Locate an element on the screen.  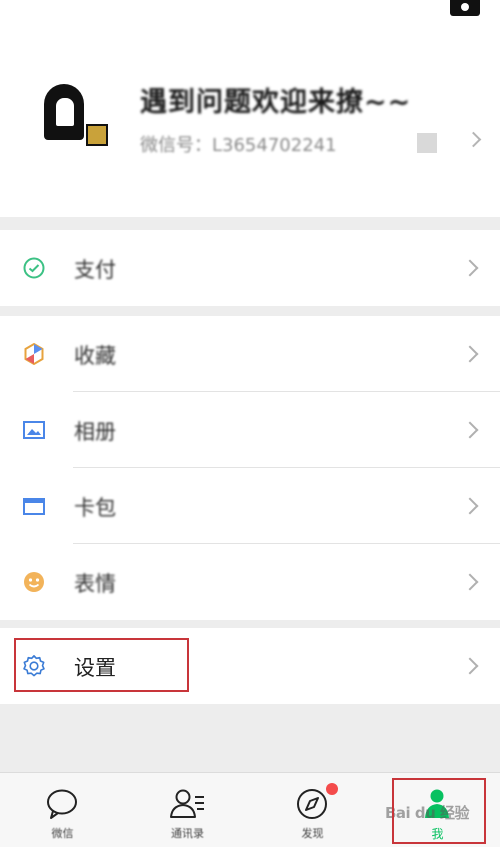
menu-label: 支付 is located at coordinates (95, 270).